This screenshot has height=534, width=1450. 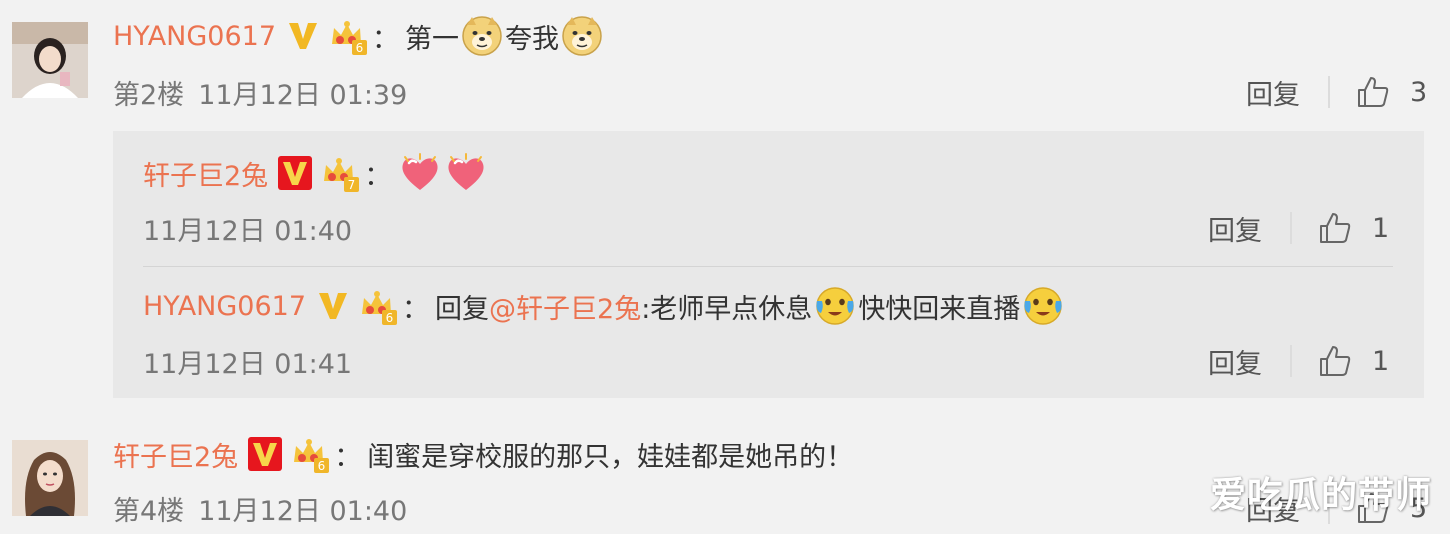 I want to click on comment-header: HYANG0617 6 ： 第一 夸我, so click(x=359, y=36).